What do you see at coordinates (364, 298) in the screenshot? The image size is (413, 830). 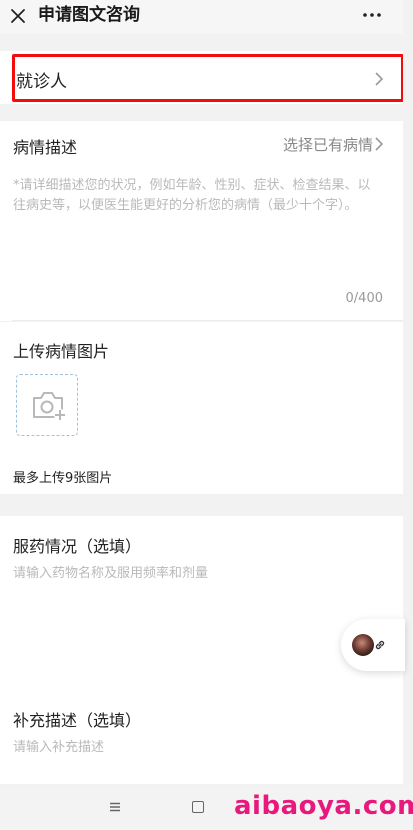 I see `character-counter: 0/400` at bounding box center [364, 298].